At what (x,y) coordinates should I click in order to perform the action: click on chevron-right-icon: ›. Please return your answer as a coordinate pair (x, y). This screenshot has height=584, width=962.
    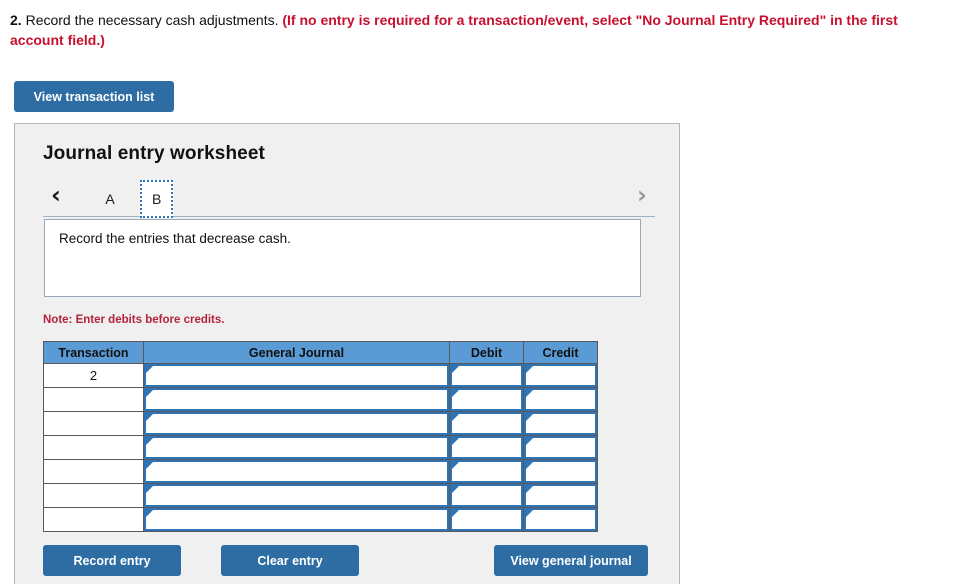
    Looking at the image, I should click on (642, 196).